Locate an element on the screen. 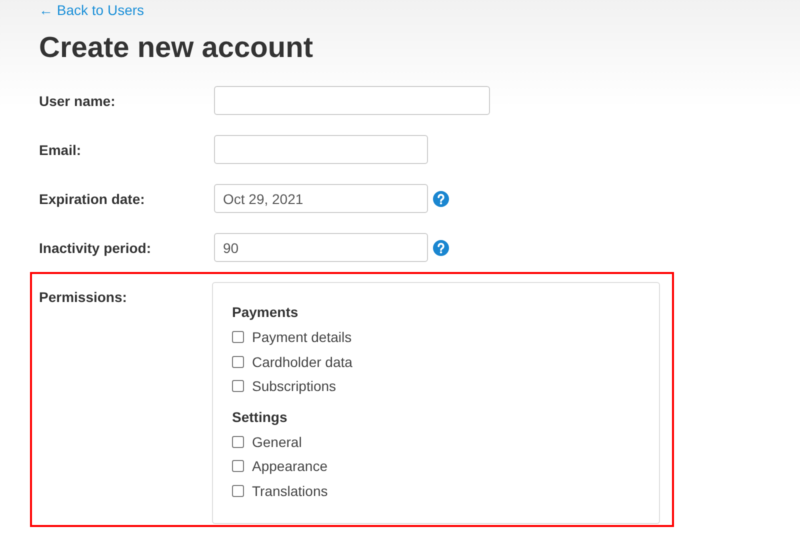 The height and width of the screenshot is (547, 800). checkbox-label: Cardholder data is located at coordinates (302, 362).